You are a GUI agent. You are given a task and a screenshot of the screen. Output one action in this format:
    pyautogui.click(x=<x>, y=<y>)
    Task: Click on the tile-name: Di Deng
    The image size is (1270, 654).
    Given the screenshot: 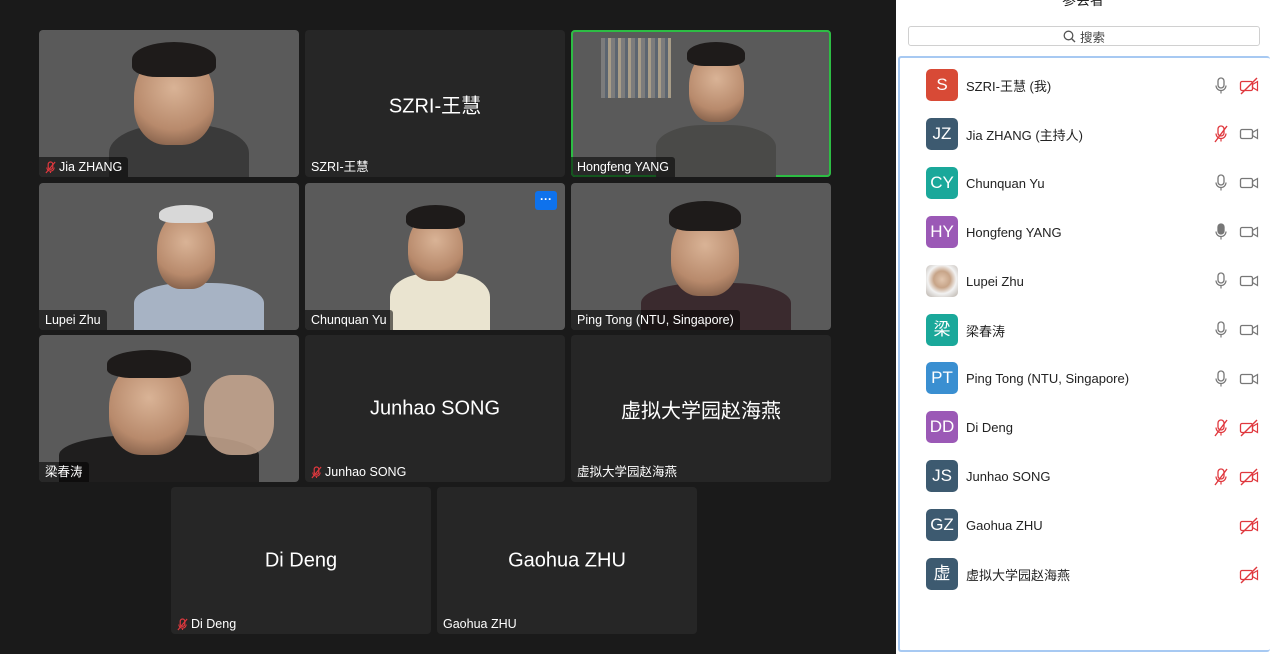 What is the action you would take?
    pyautogui.click(x=214, y=624)
    